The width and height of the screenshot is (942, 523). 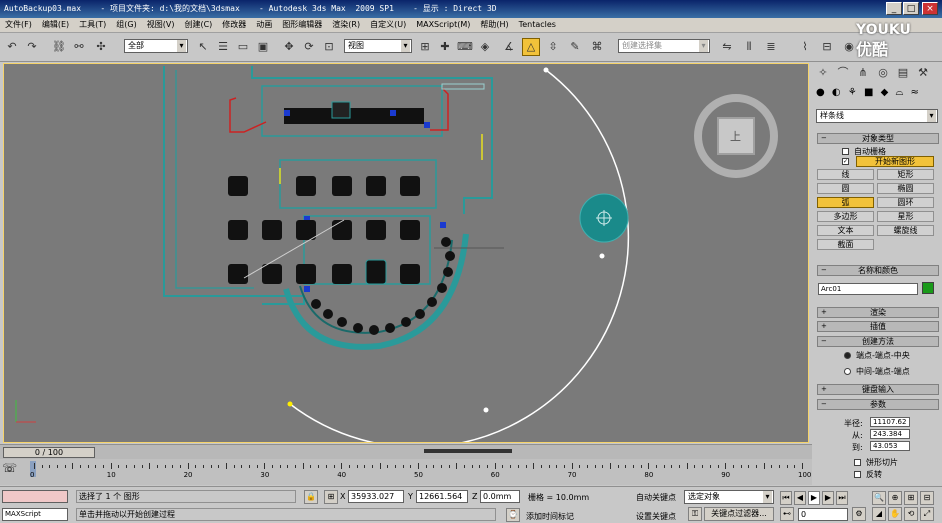 I want to click on maximize-button: □, so click(x=911, y=8).